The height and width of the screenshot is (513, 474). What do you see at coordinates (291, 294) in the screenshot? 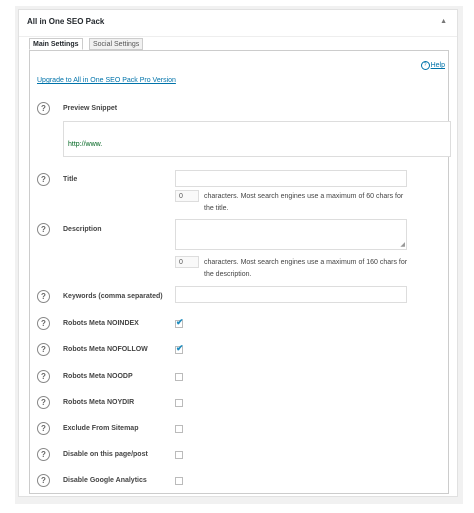
I see `keywords-input` at bounding box center [291, 294].